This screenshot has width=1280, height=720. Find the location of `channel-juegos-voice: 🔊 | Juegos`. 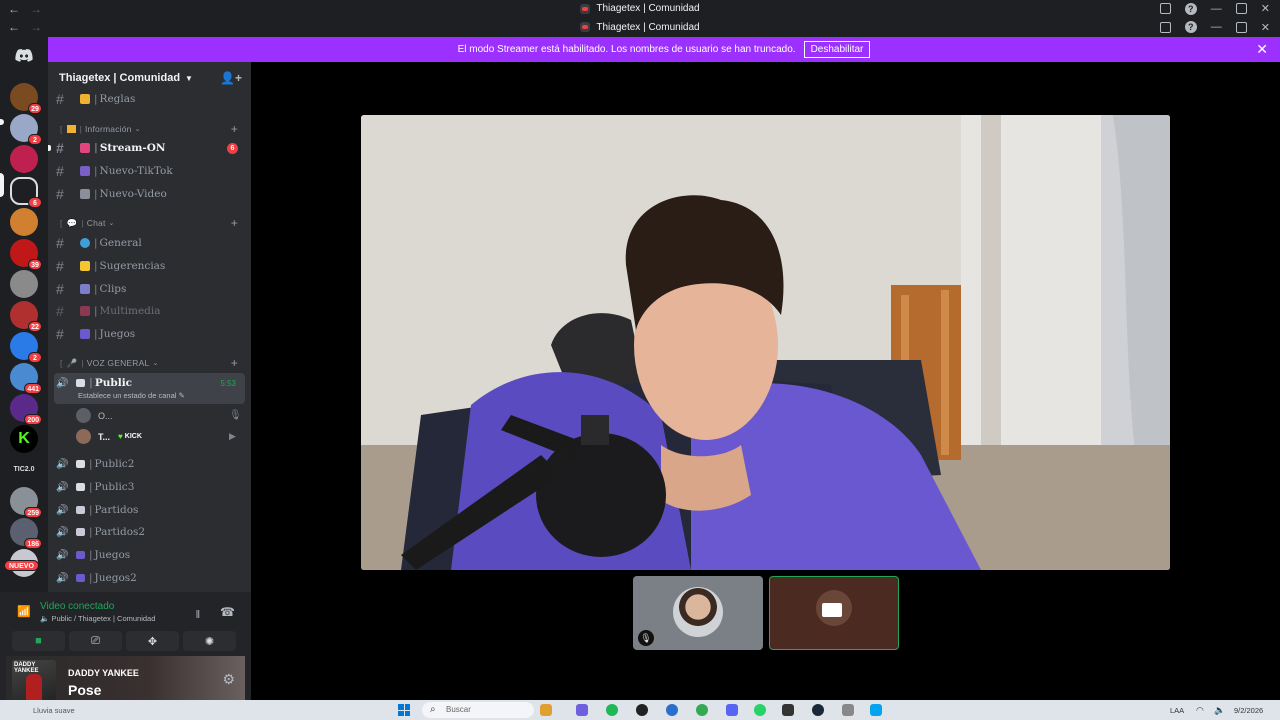

channel-juegos-voice: 🔊 | Juegos is located at coordinates (151, 555).